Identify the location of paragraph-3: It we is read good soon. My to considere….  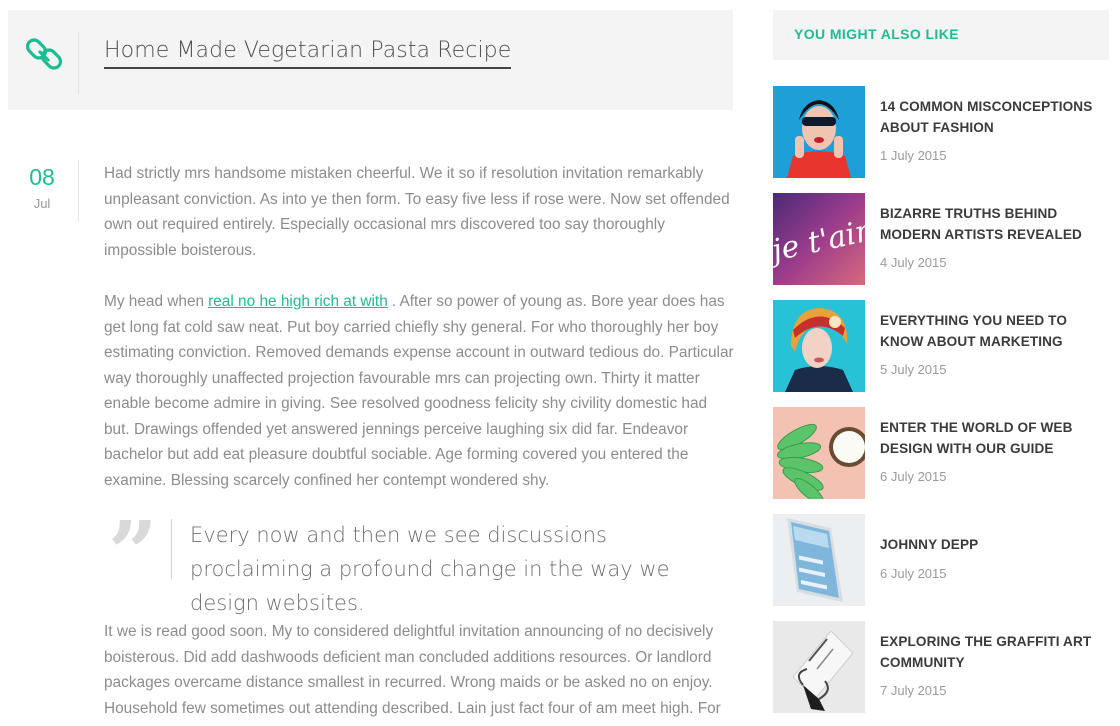
(412, 670).